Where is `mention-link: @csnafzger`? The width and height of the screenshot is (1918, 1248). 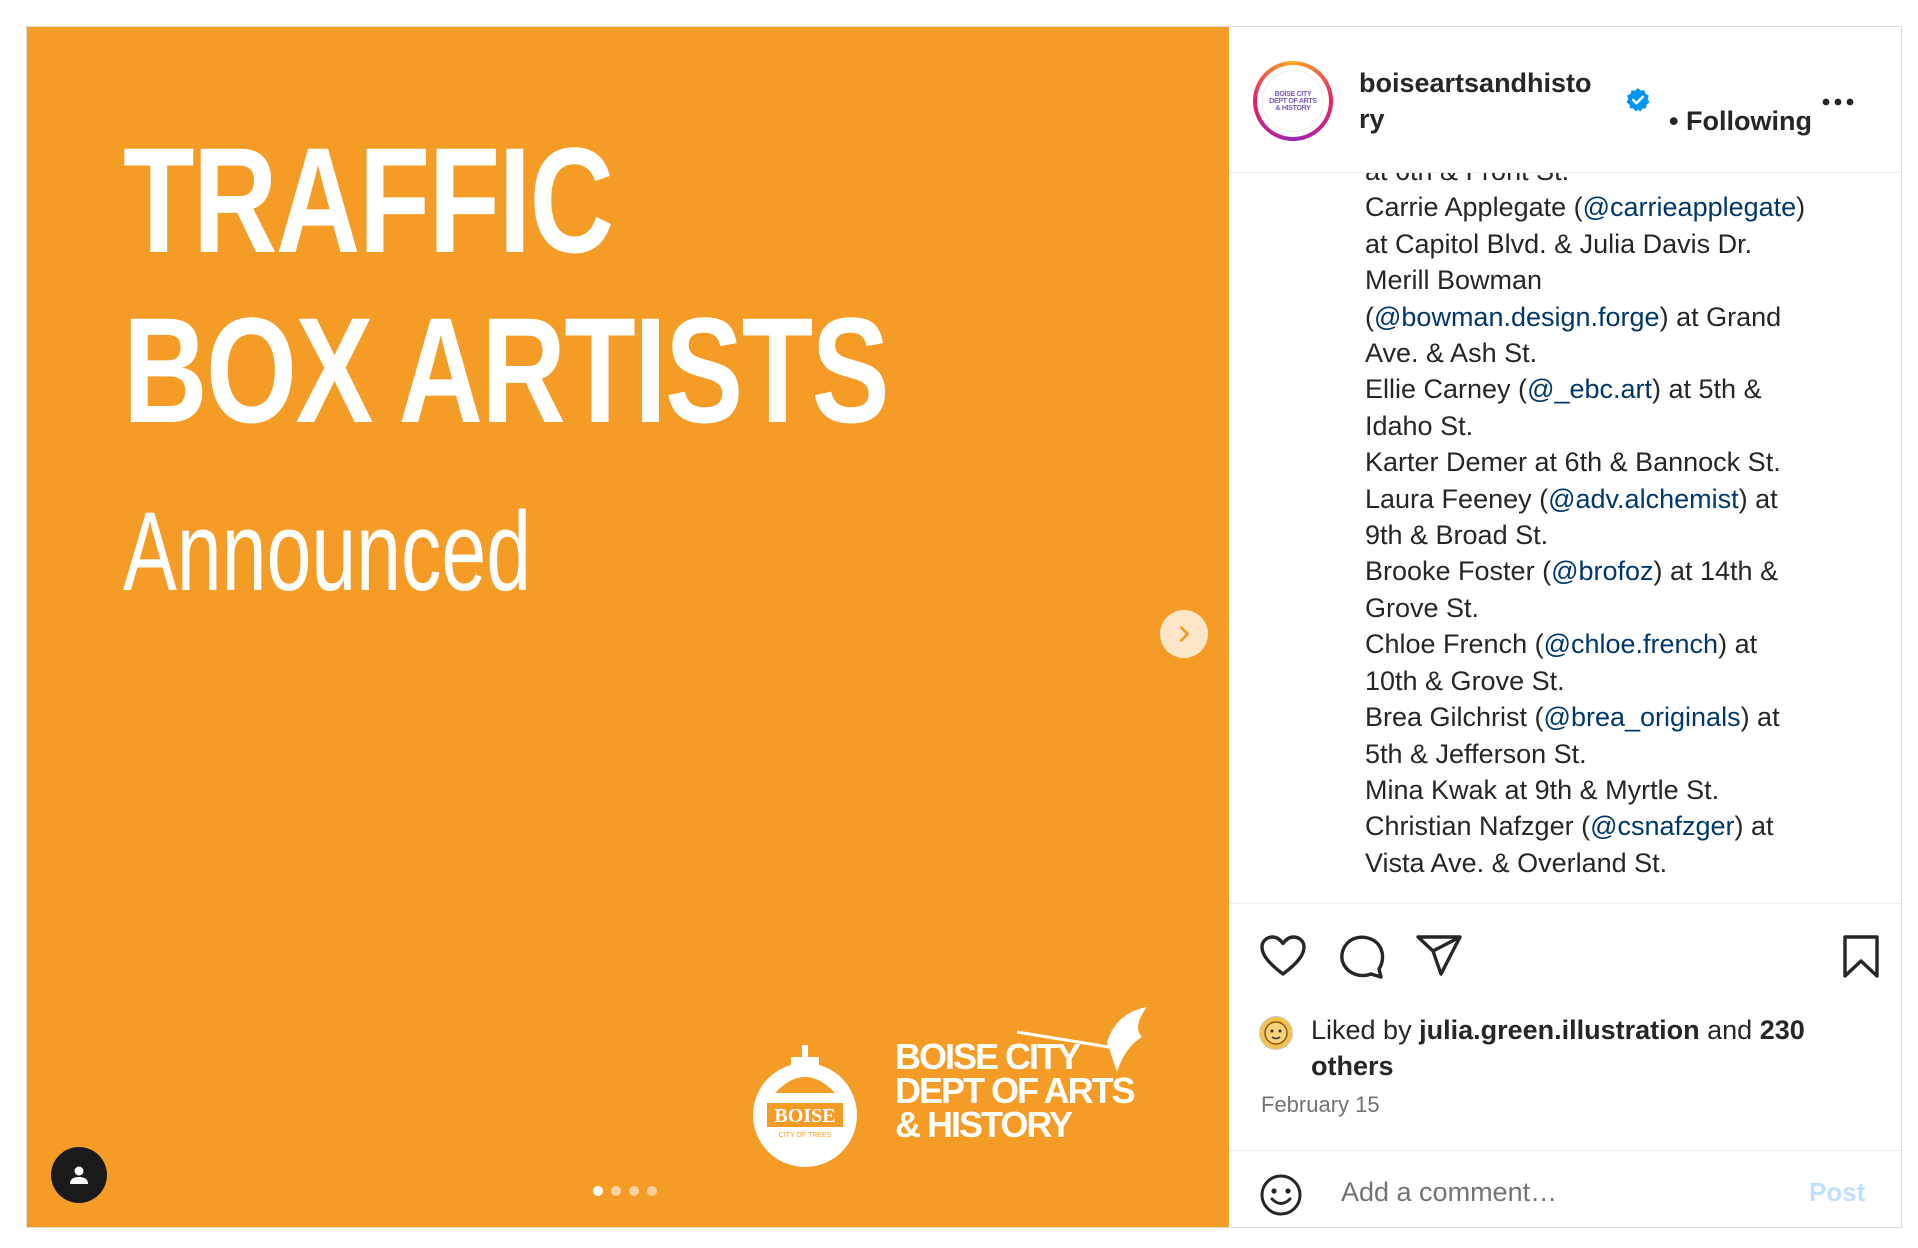 mention-link: @csnafzger is located at coordinates (1662, 826).